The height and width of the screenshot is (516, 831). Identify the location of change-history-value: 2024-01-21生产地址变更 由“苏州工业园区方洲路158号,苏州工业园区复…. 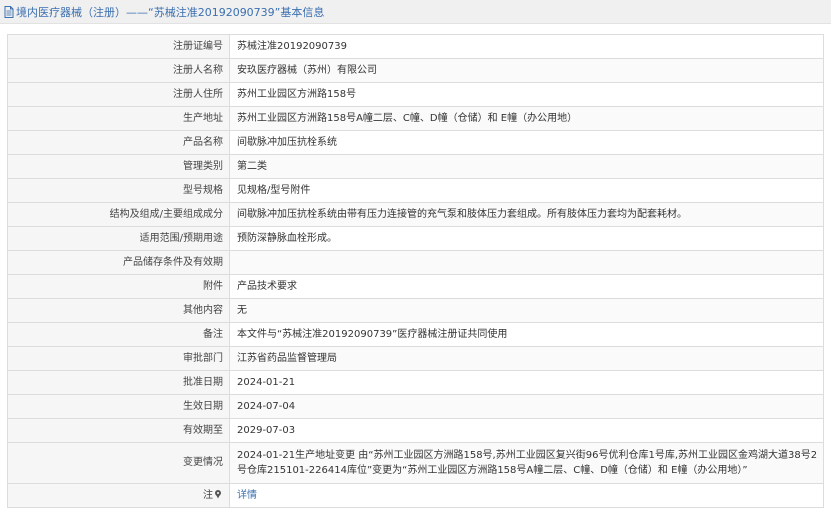
(526, 463).